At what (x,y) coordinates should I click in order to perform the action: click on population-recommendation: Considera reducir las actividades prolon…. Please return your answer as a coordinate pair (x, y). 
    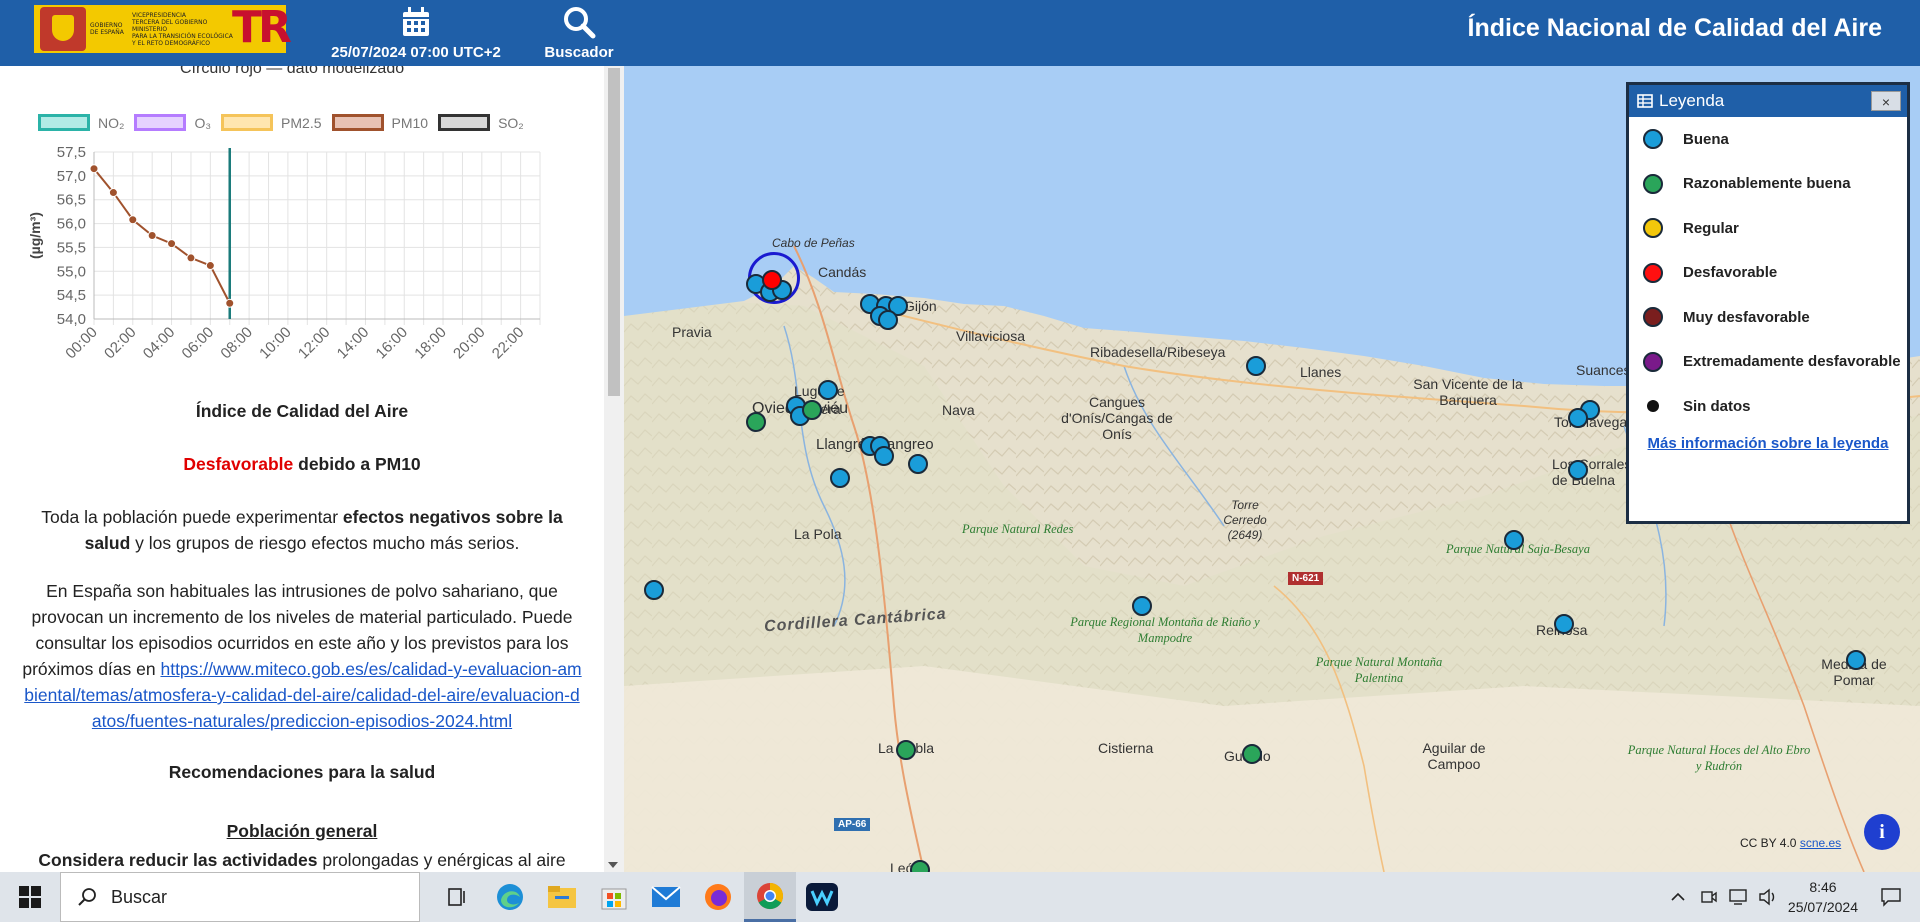
    Looking at the image, I should click on (302, 860).